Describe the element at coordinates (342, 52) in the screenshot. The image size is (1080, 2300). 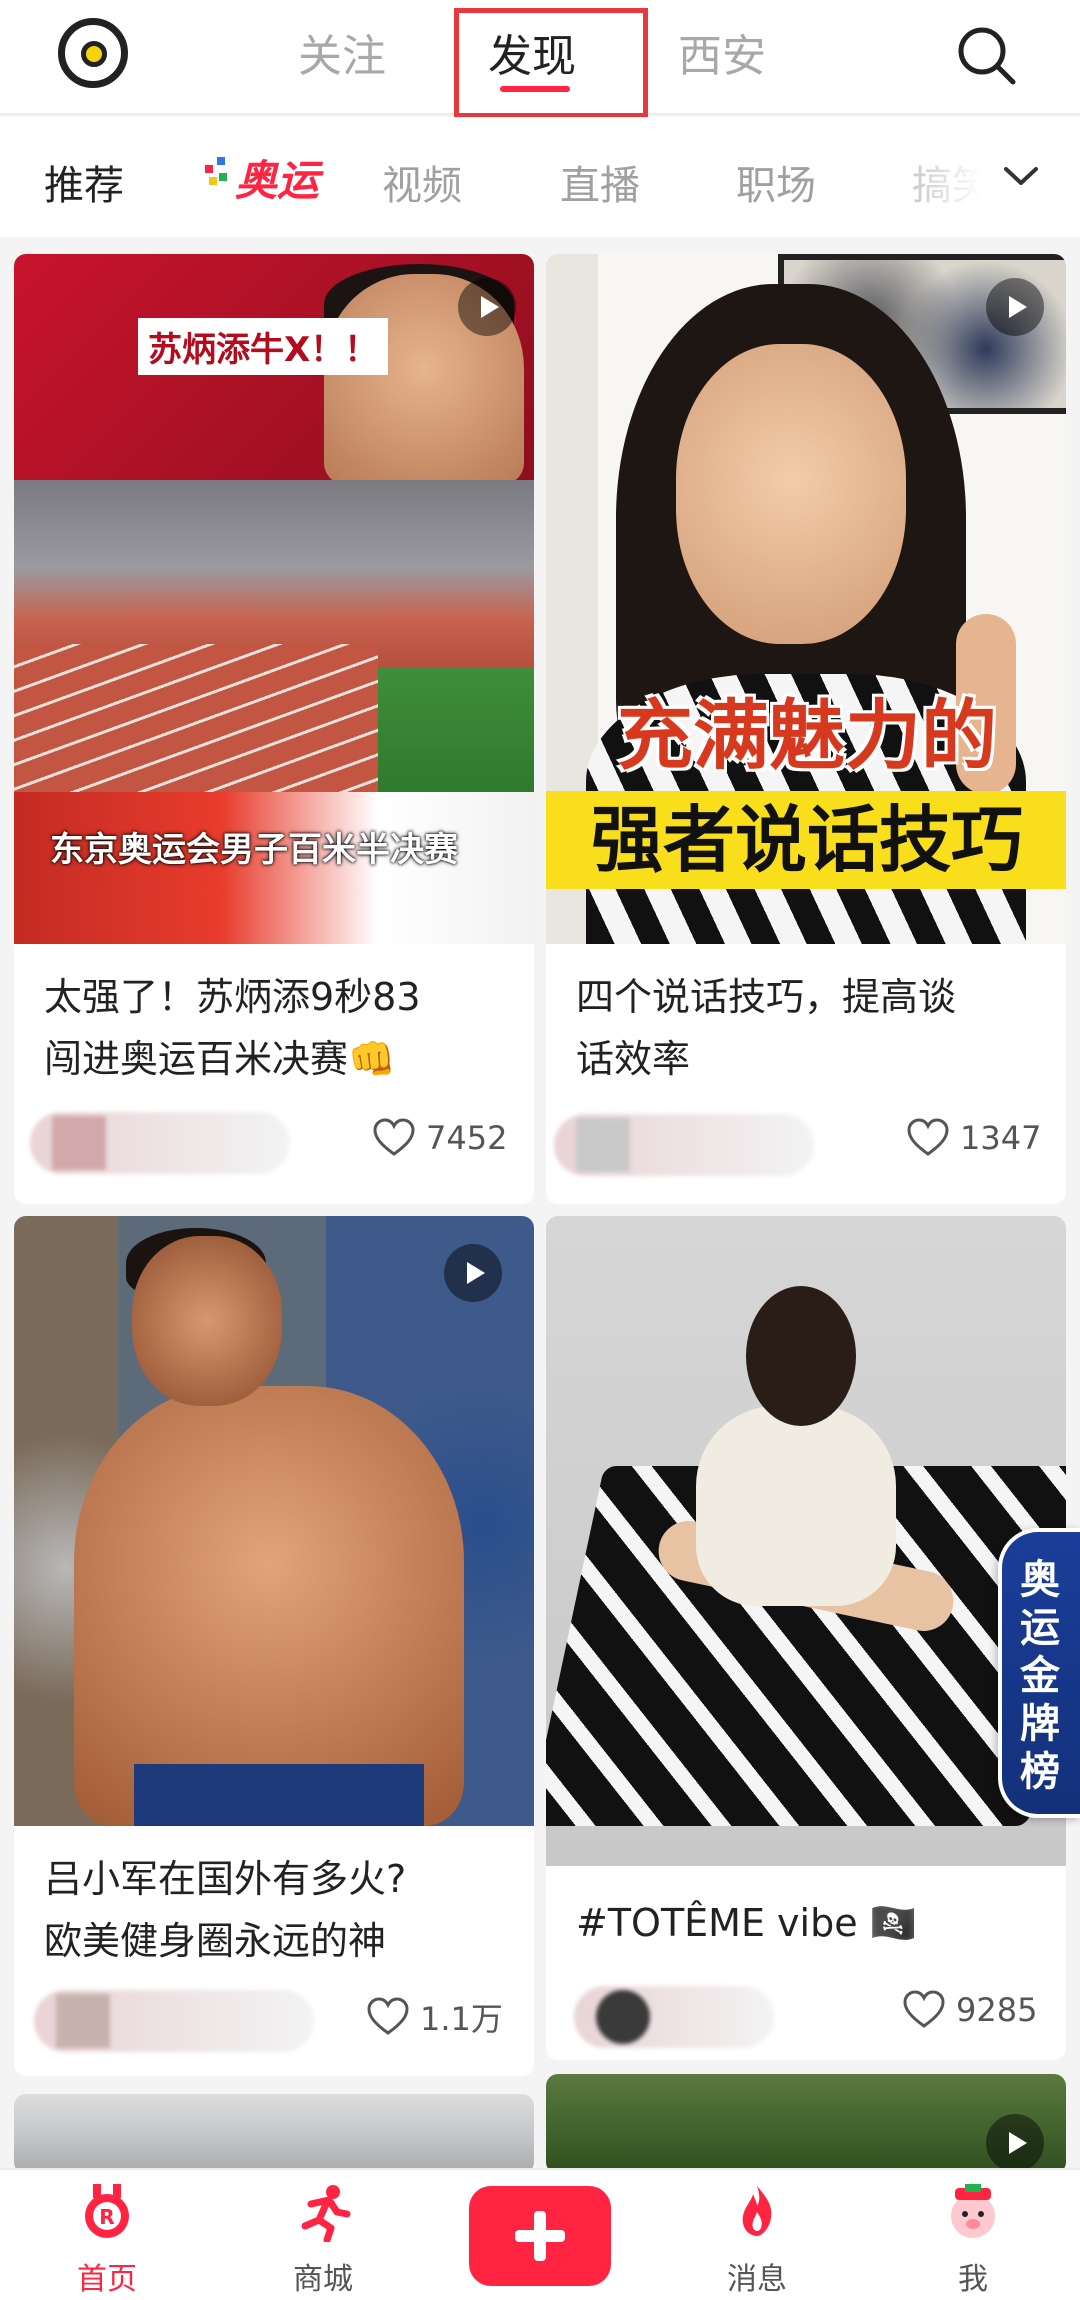
I see `tab-following: 关注` at that location.